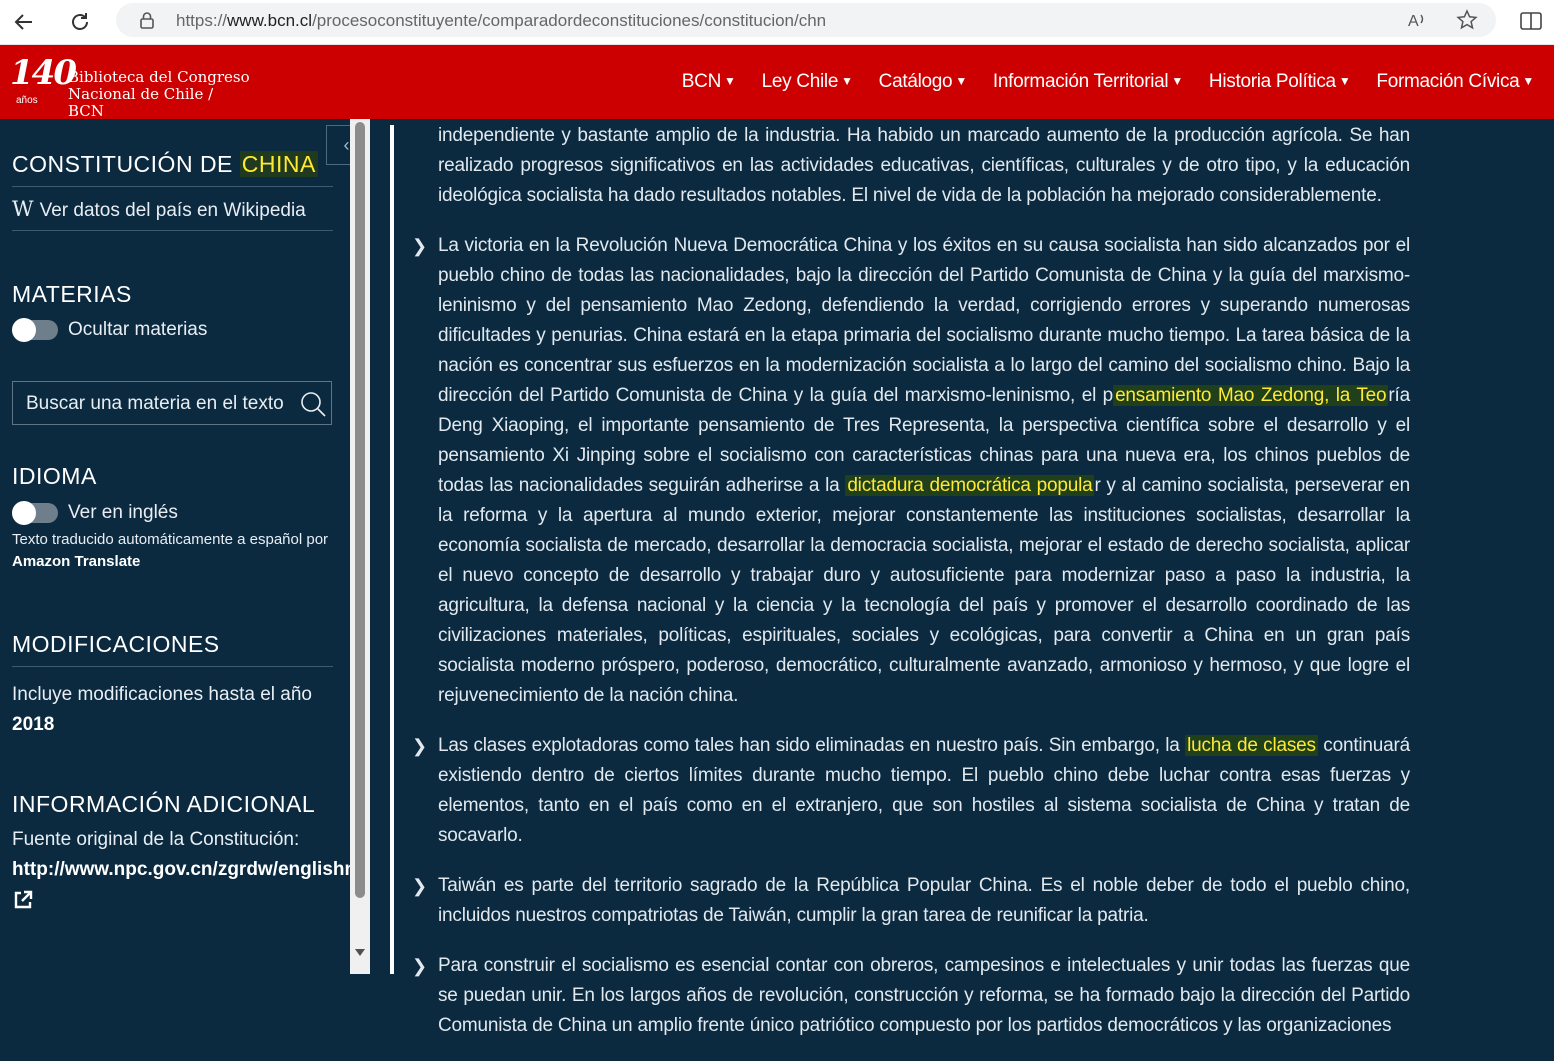  What do you see at coordinates (807, 82) in the screenshot?
I see `nav-ley-chile: Ley Chile ▼` at bounding box center [807, 82].